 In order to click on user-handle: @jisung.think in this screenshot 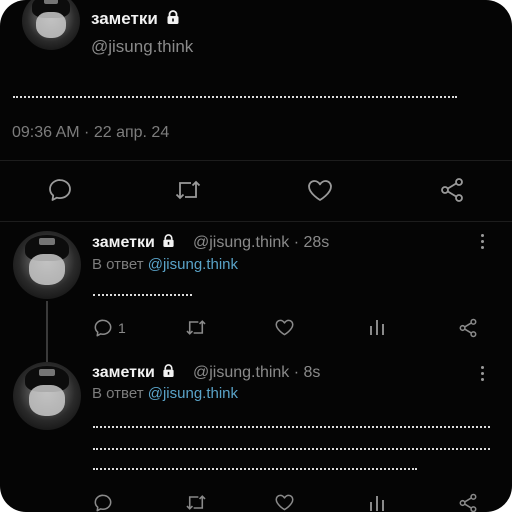, I will do `click(142, 47)`.